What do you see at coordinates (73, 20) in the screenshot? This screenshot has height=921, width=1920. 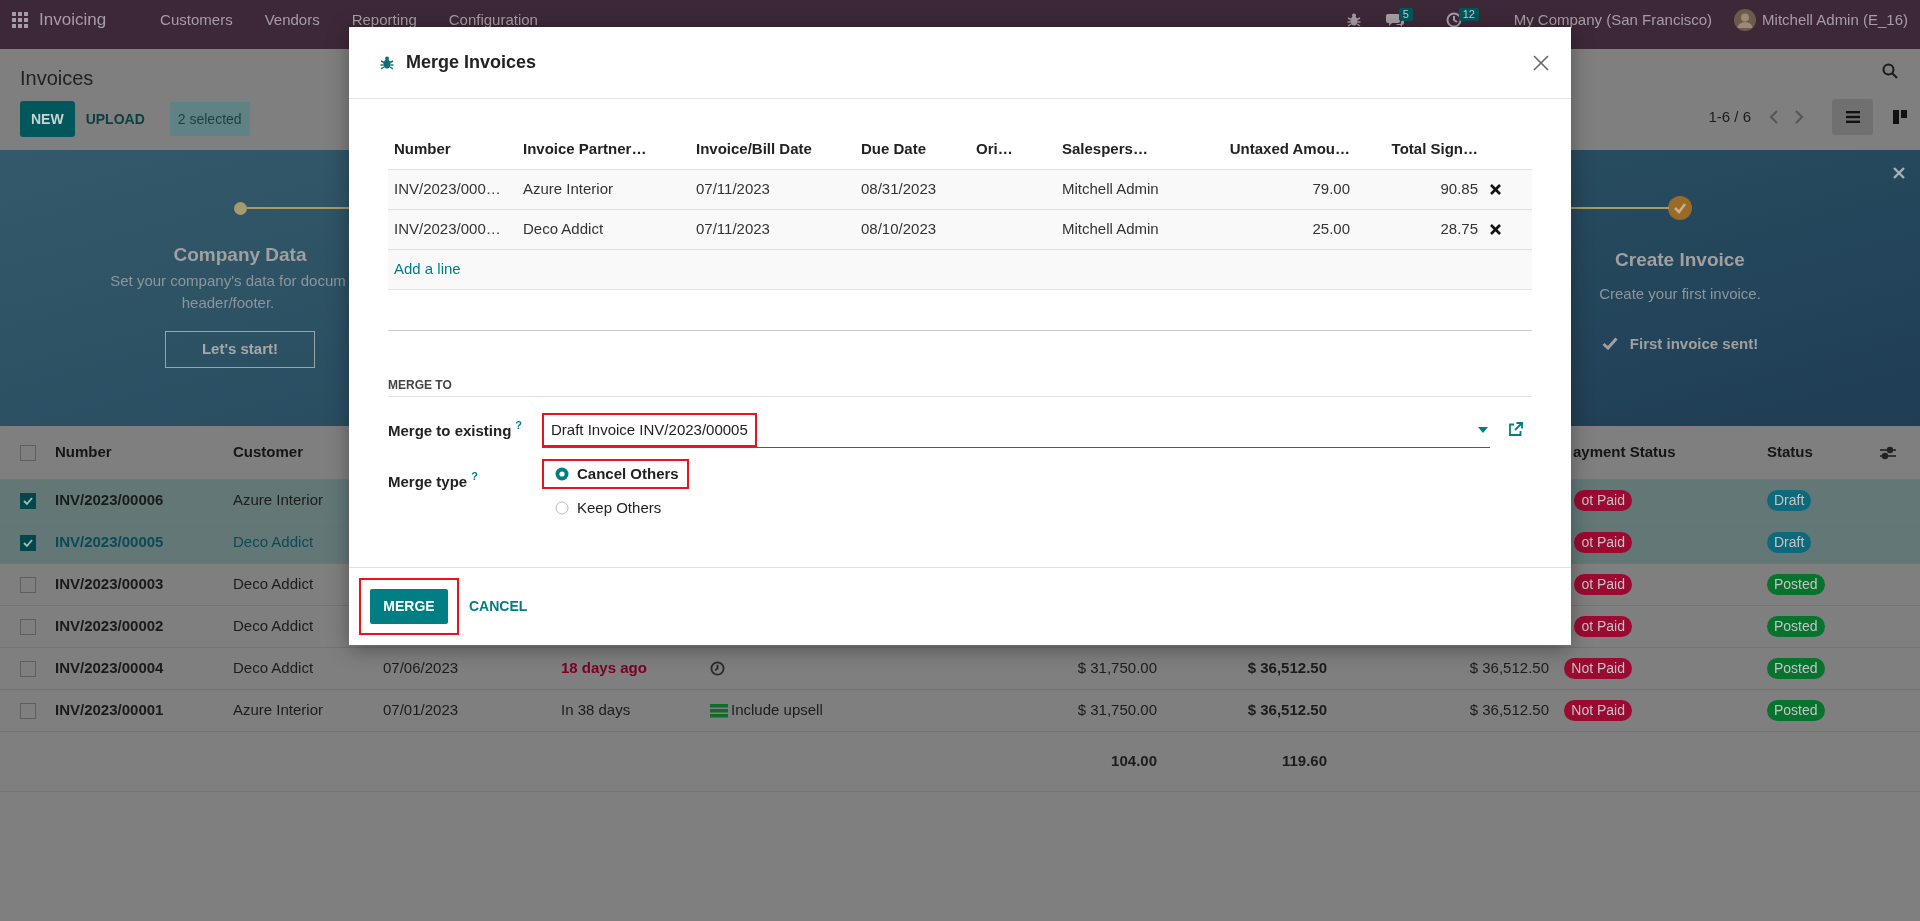 I see `app-name: Invoicing` at bounding box center [73, 20].